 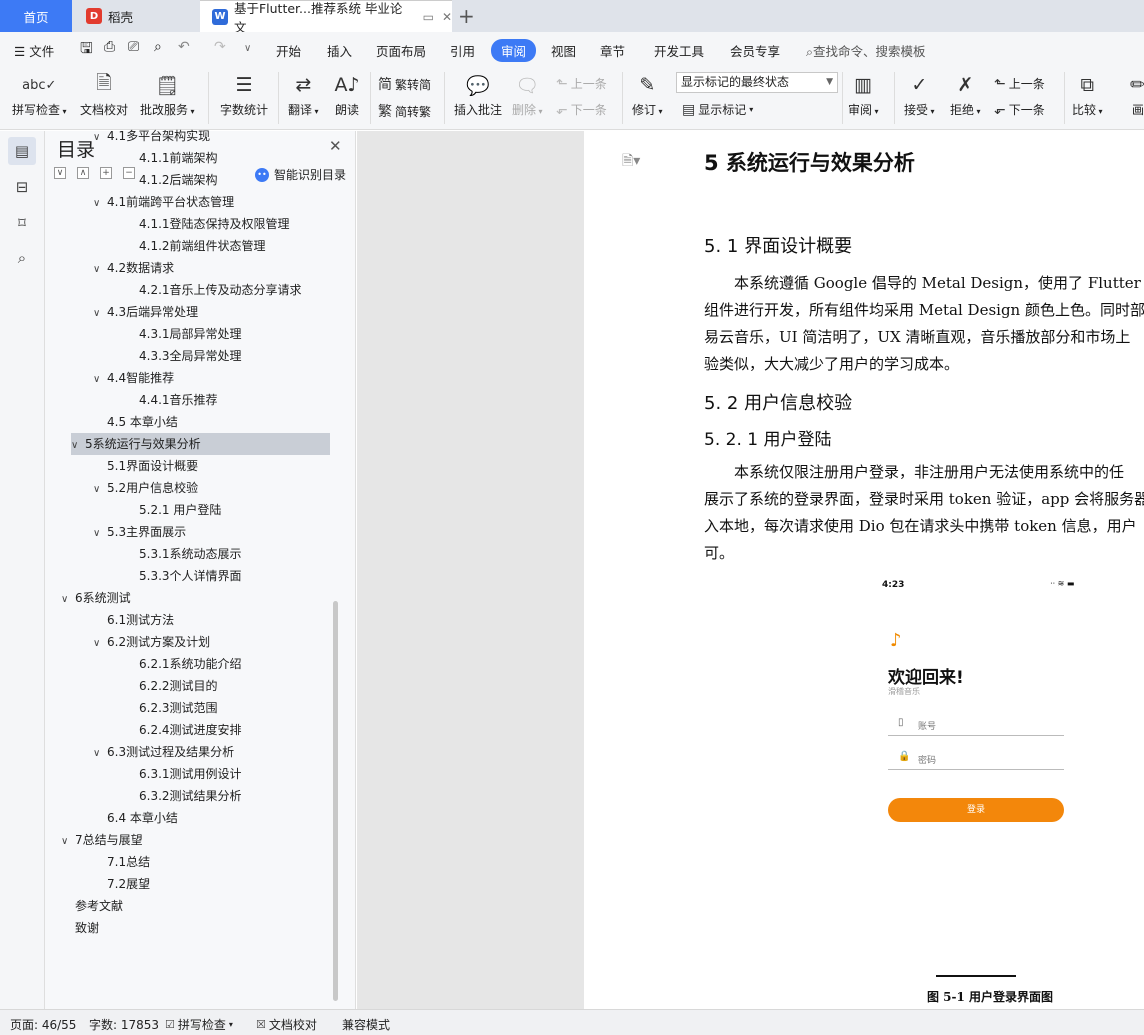 I want to click on toc-item: 6.2.4测试进度安排, so click(x=183, y=730).